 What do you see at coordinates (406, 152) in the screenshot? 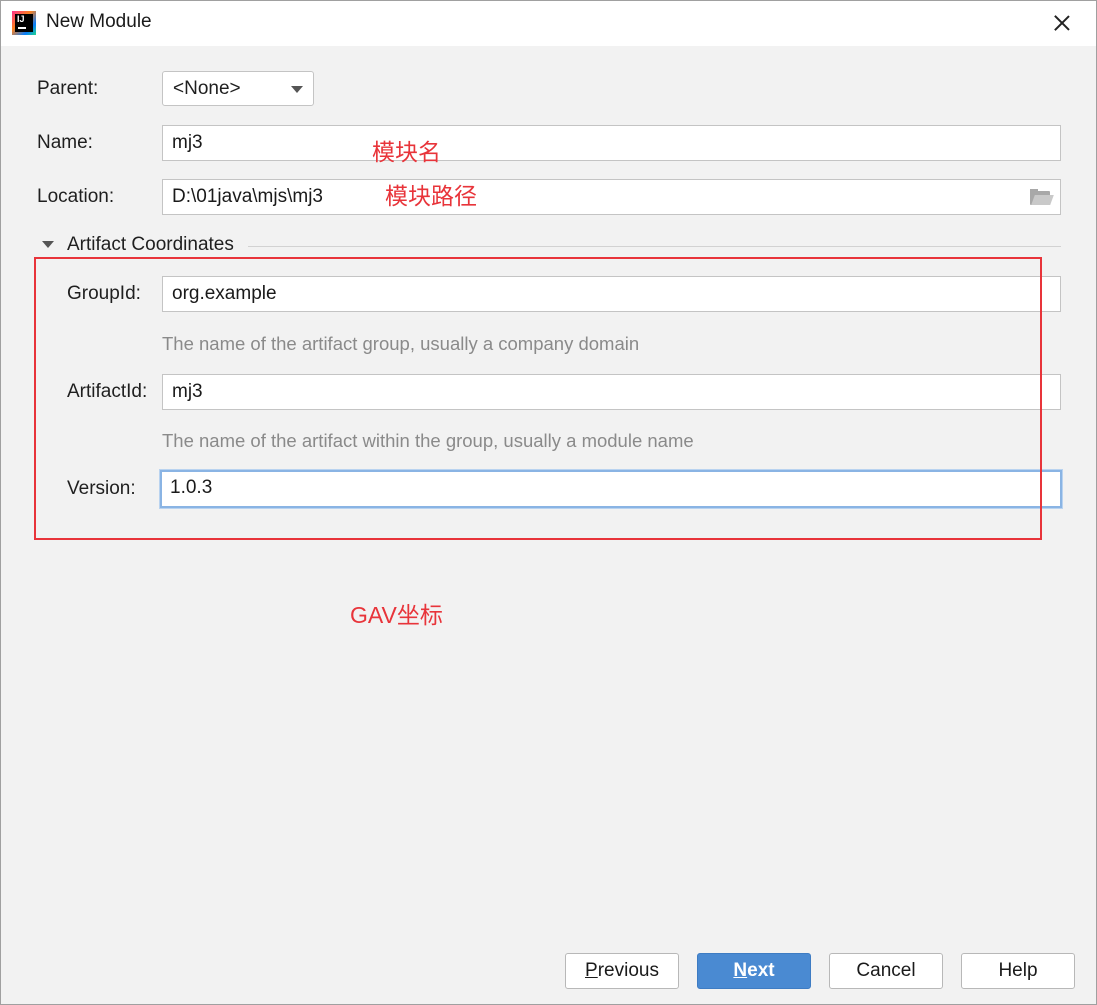
I see `annotation-module-name: 模块名` at bounding box center [406, 152].